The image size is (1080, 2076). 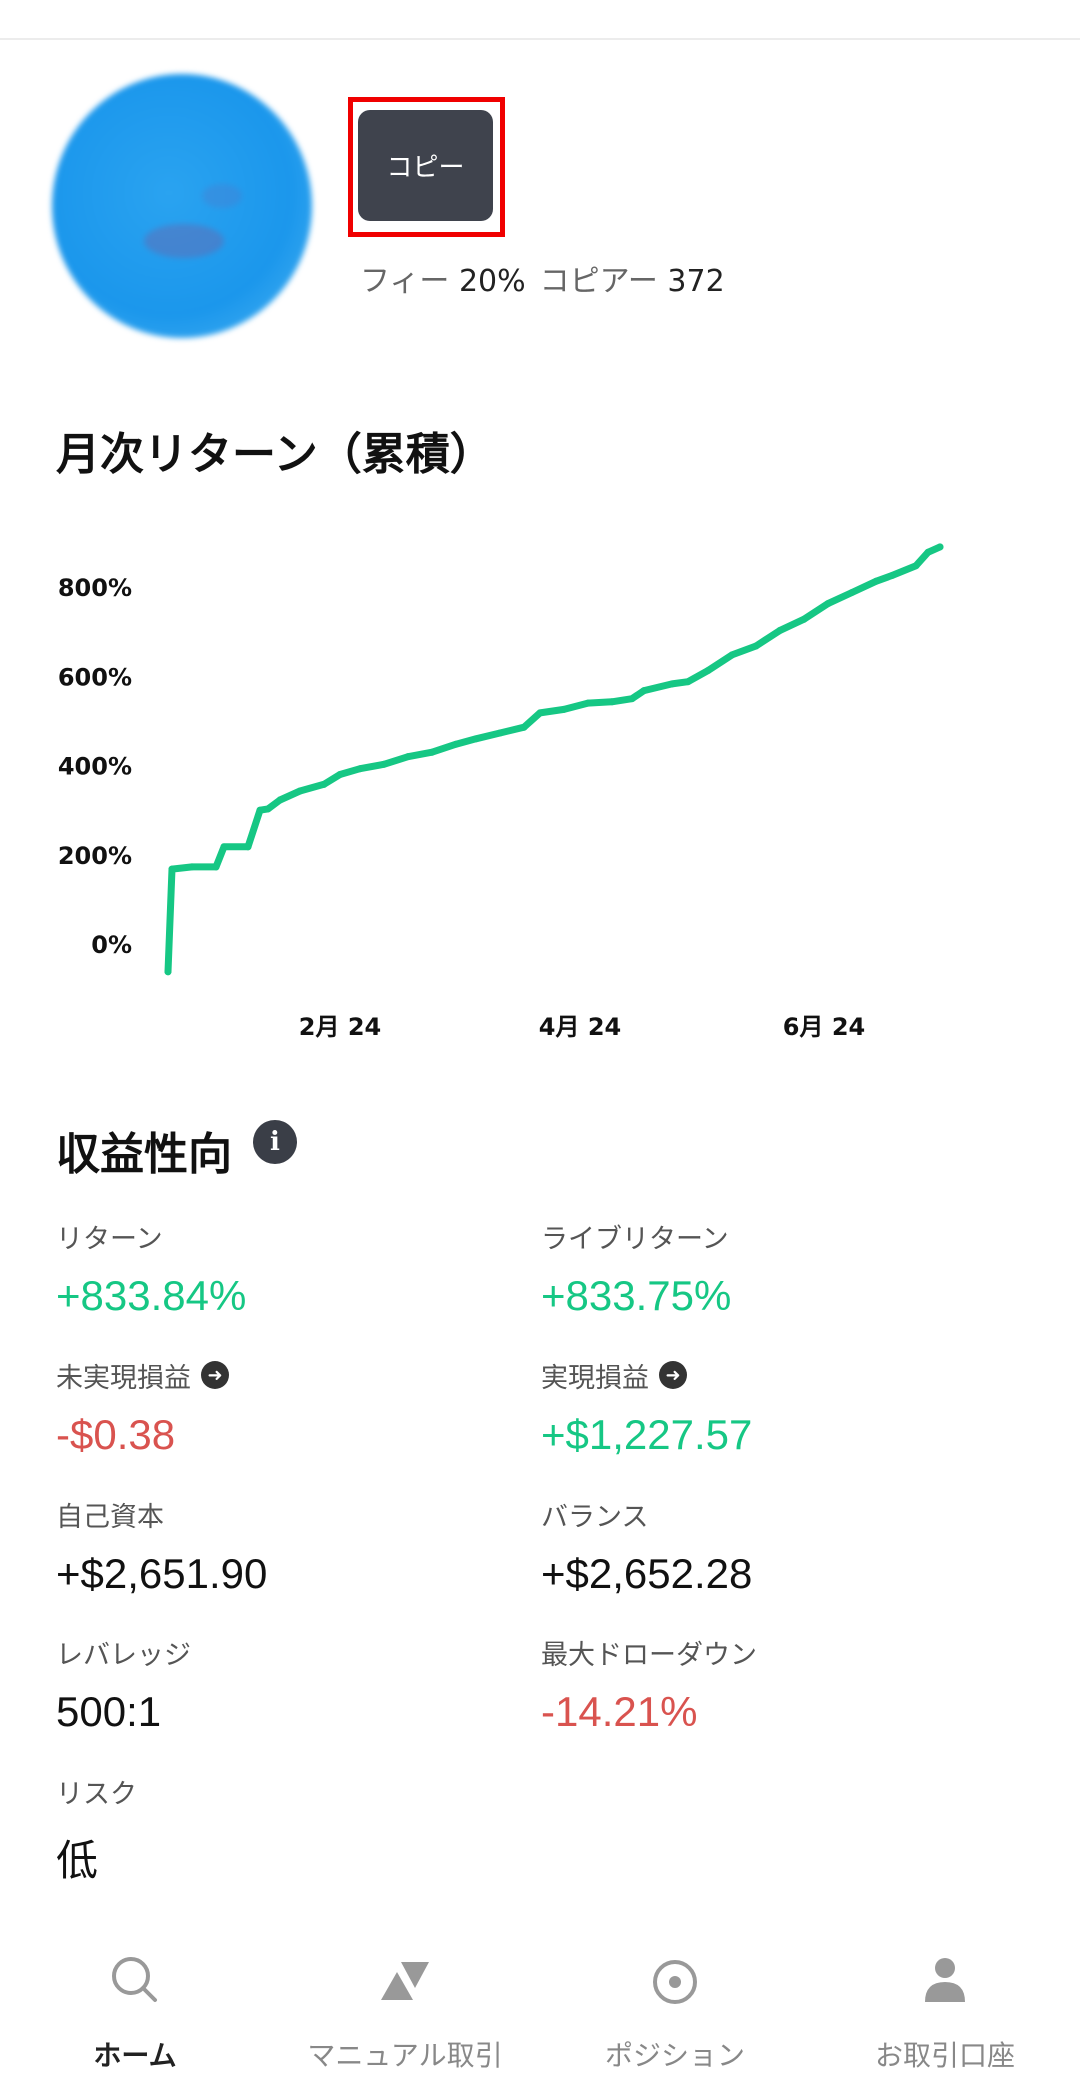 What do you see at coordinates (636, 1269) in the screenshot?
I see `stat-live-return: ライブリターン +833.75%` at bounding box center [636, 1269].